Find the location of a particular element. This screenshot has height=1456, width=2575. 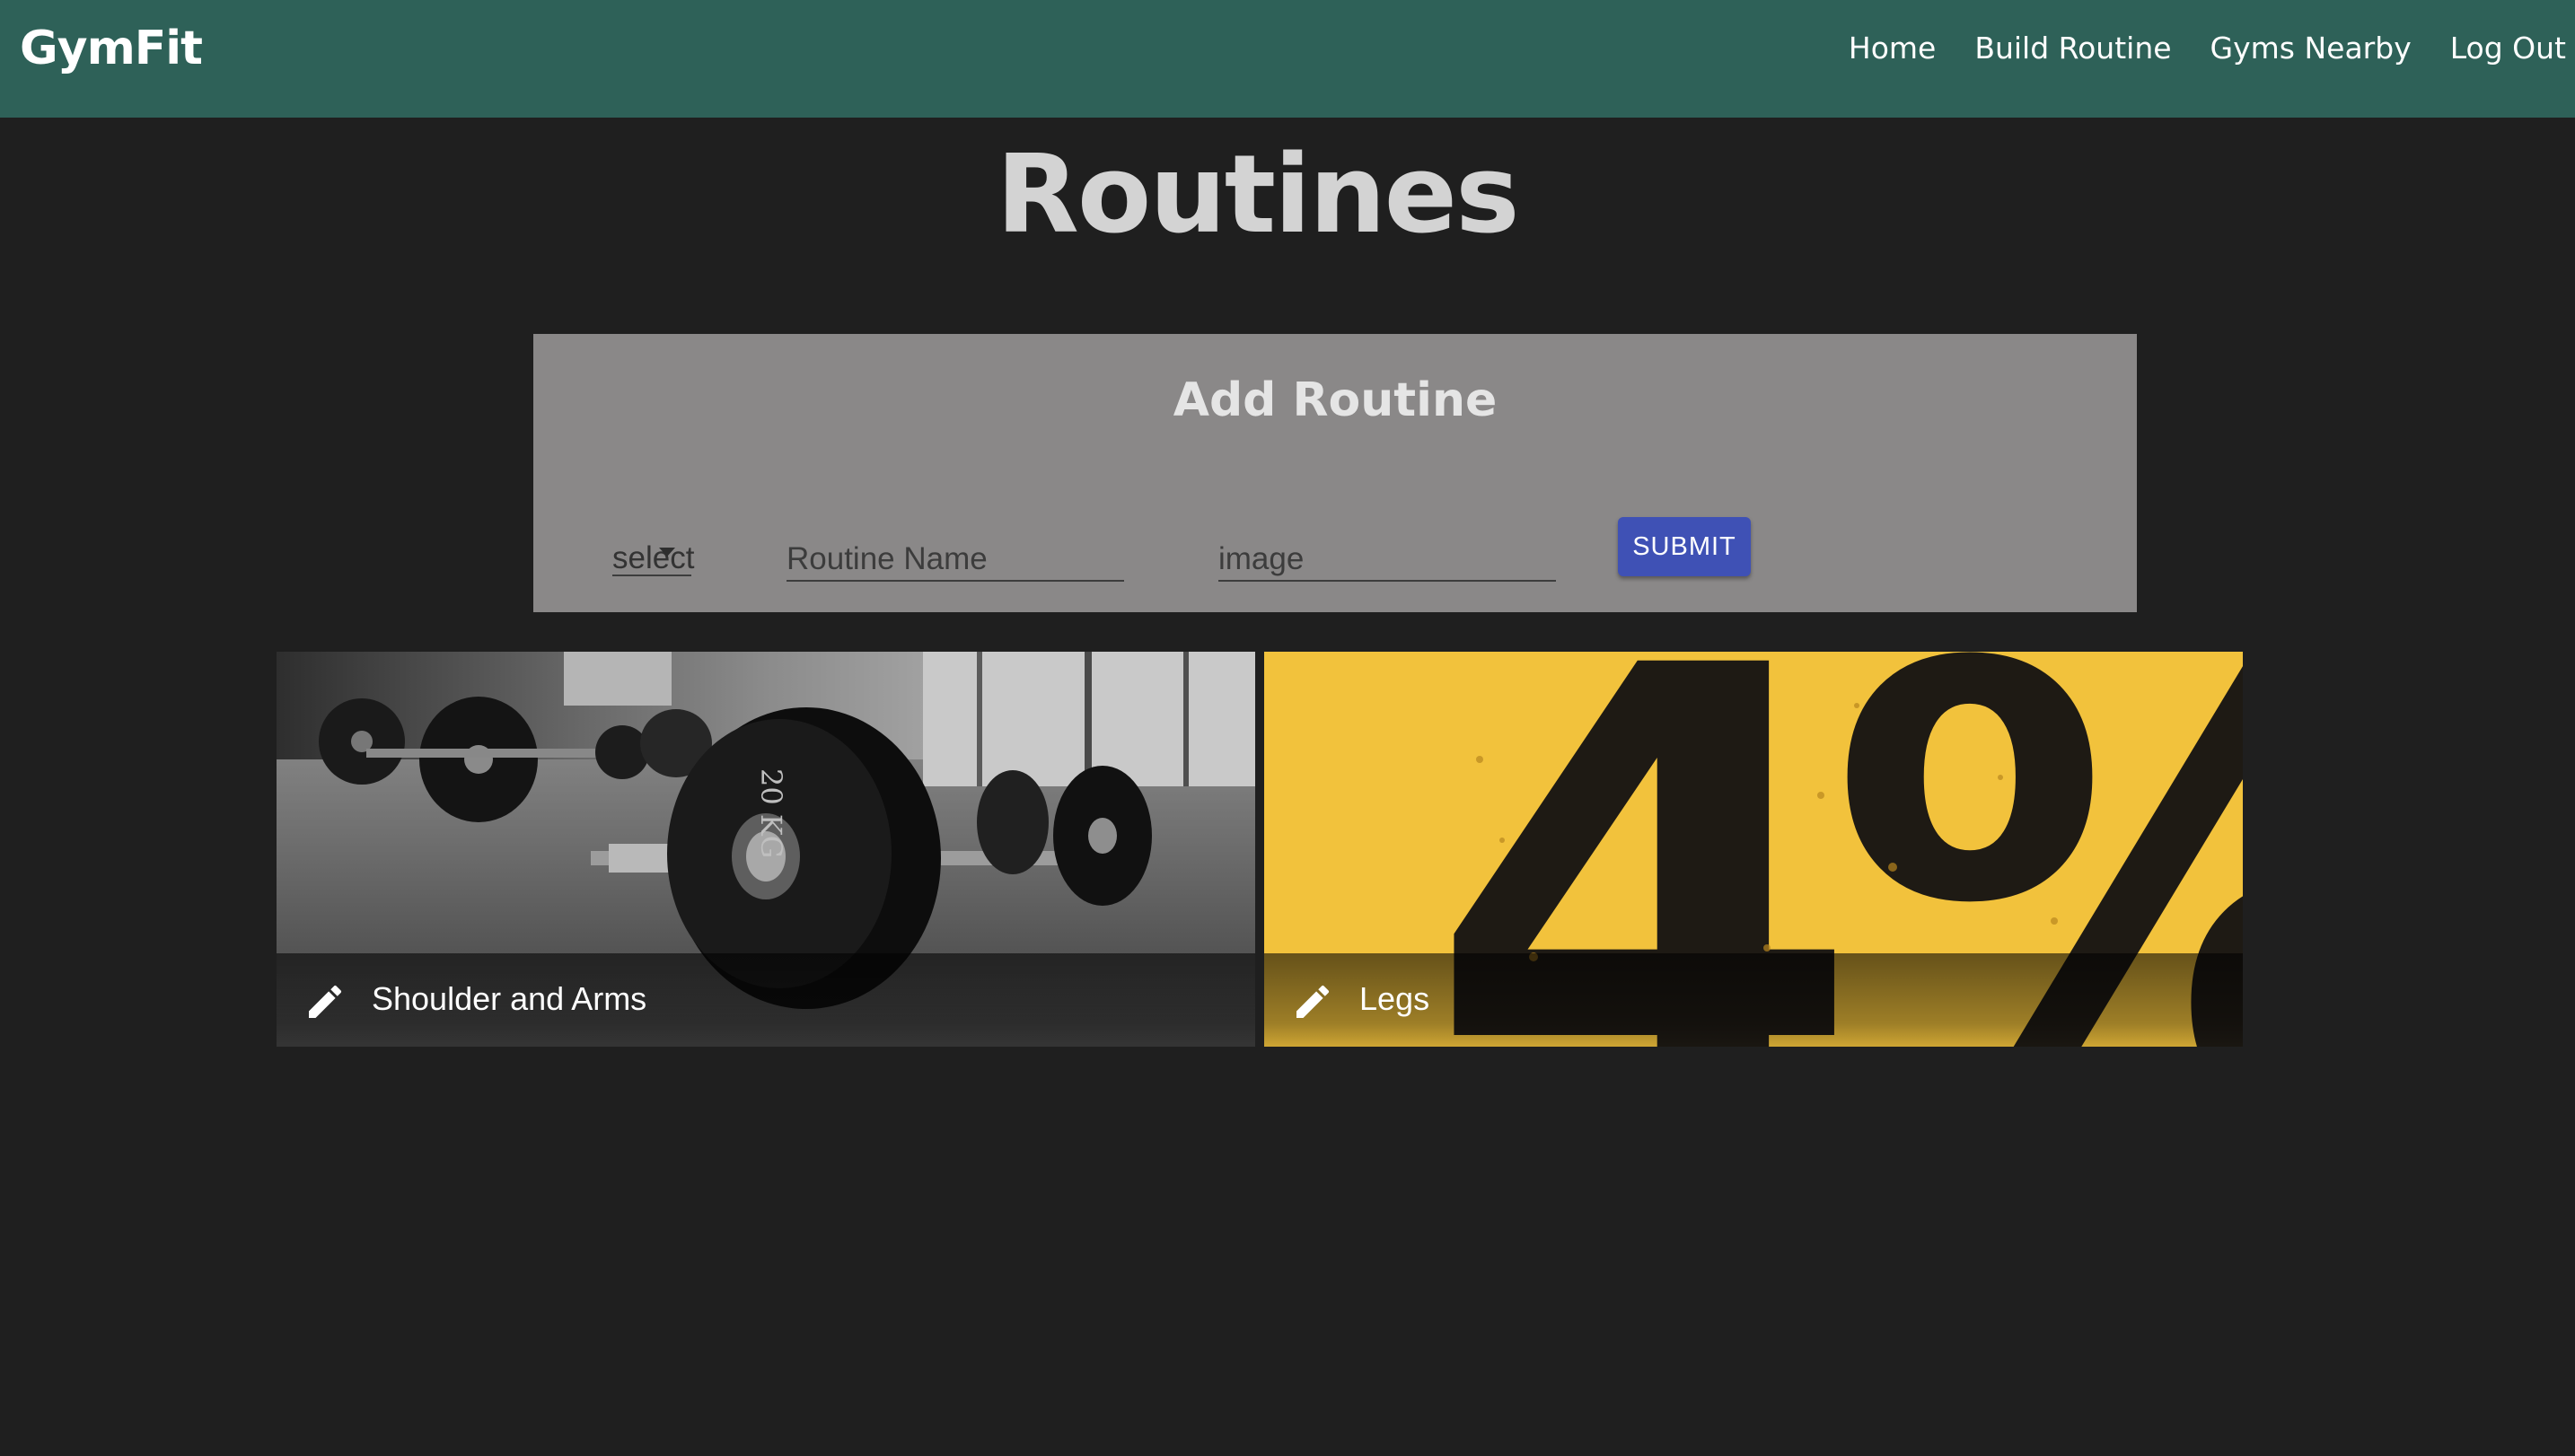

routine-card: 20 KG Shoulder and Arms is located at coordinates (766, 849).